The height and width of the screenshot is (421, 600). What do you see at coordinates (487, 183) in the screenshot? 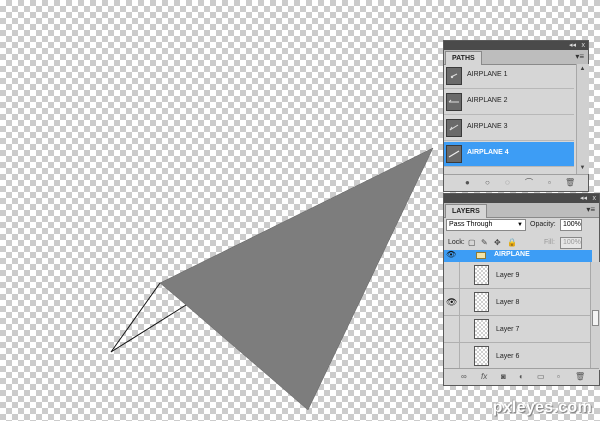
I see `stroke-path-icon: ○` at bounding box center [487, 183].